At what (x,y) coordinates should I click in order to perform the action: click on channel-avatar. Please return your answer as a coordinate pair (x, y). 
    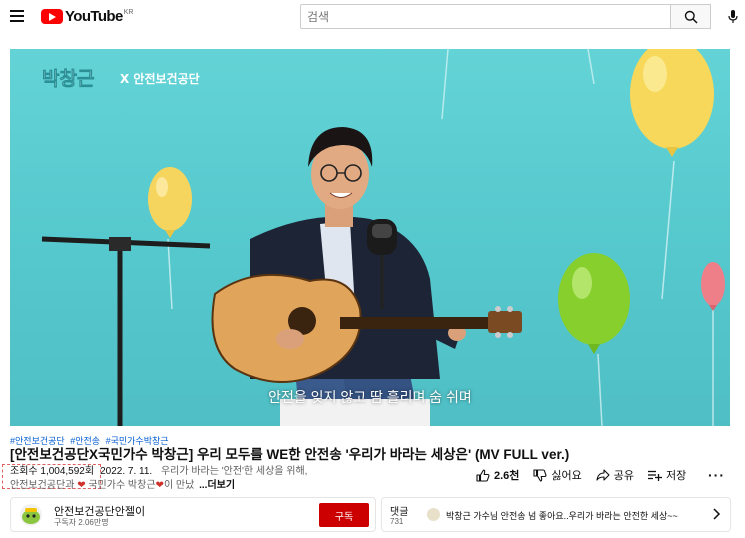
    Looking at the image, I should click on (31, 515).